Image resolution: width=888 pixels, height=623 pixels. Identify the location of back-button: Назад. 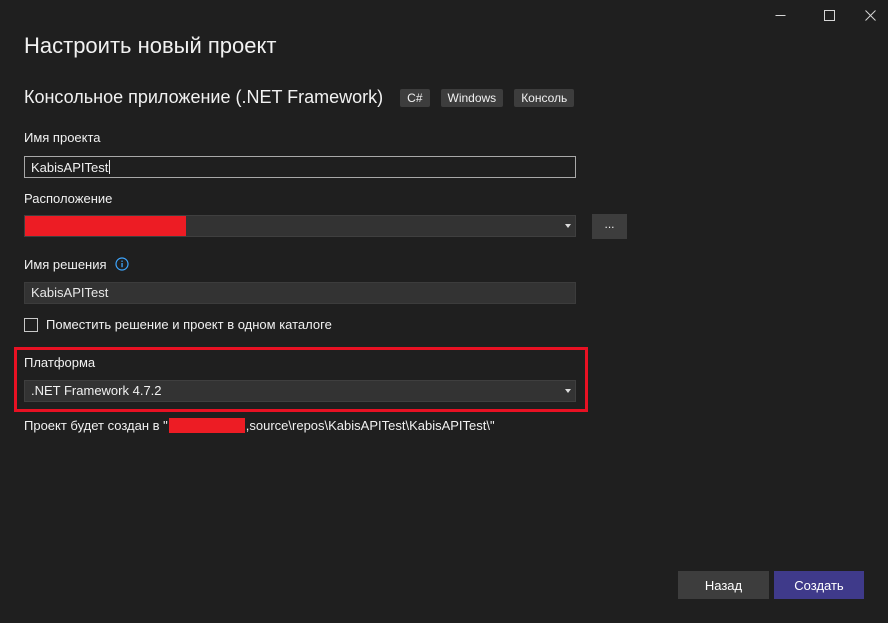
(723, 585).